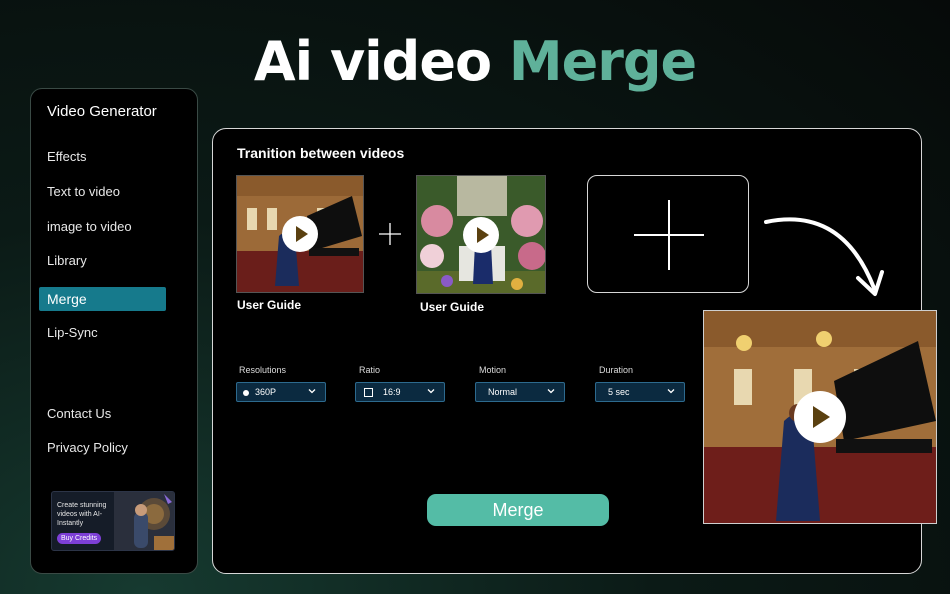 The image size is (950, 594). I want to click on duration-value: 5 sec, so click(619, 392).